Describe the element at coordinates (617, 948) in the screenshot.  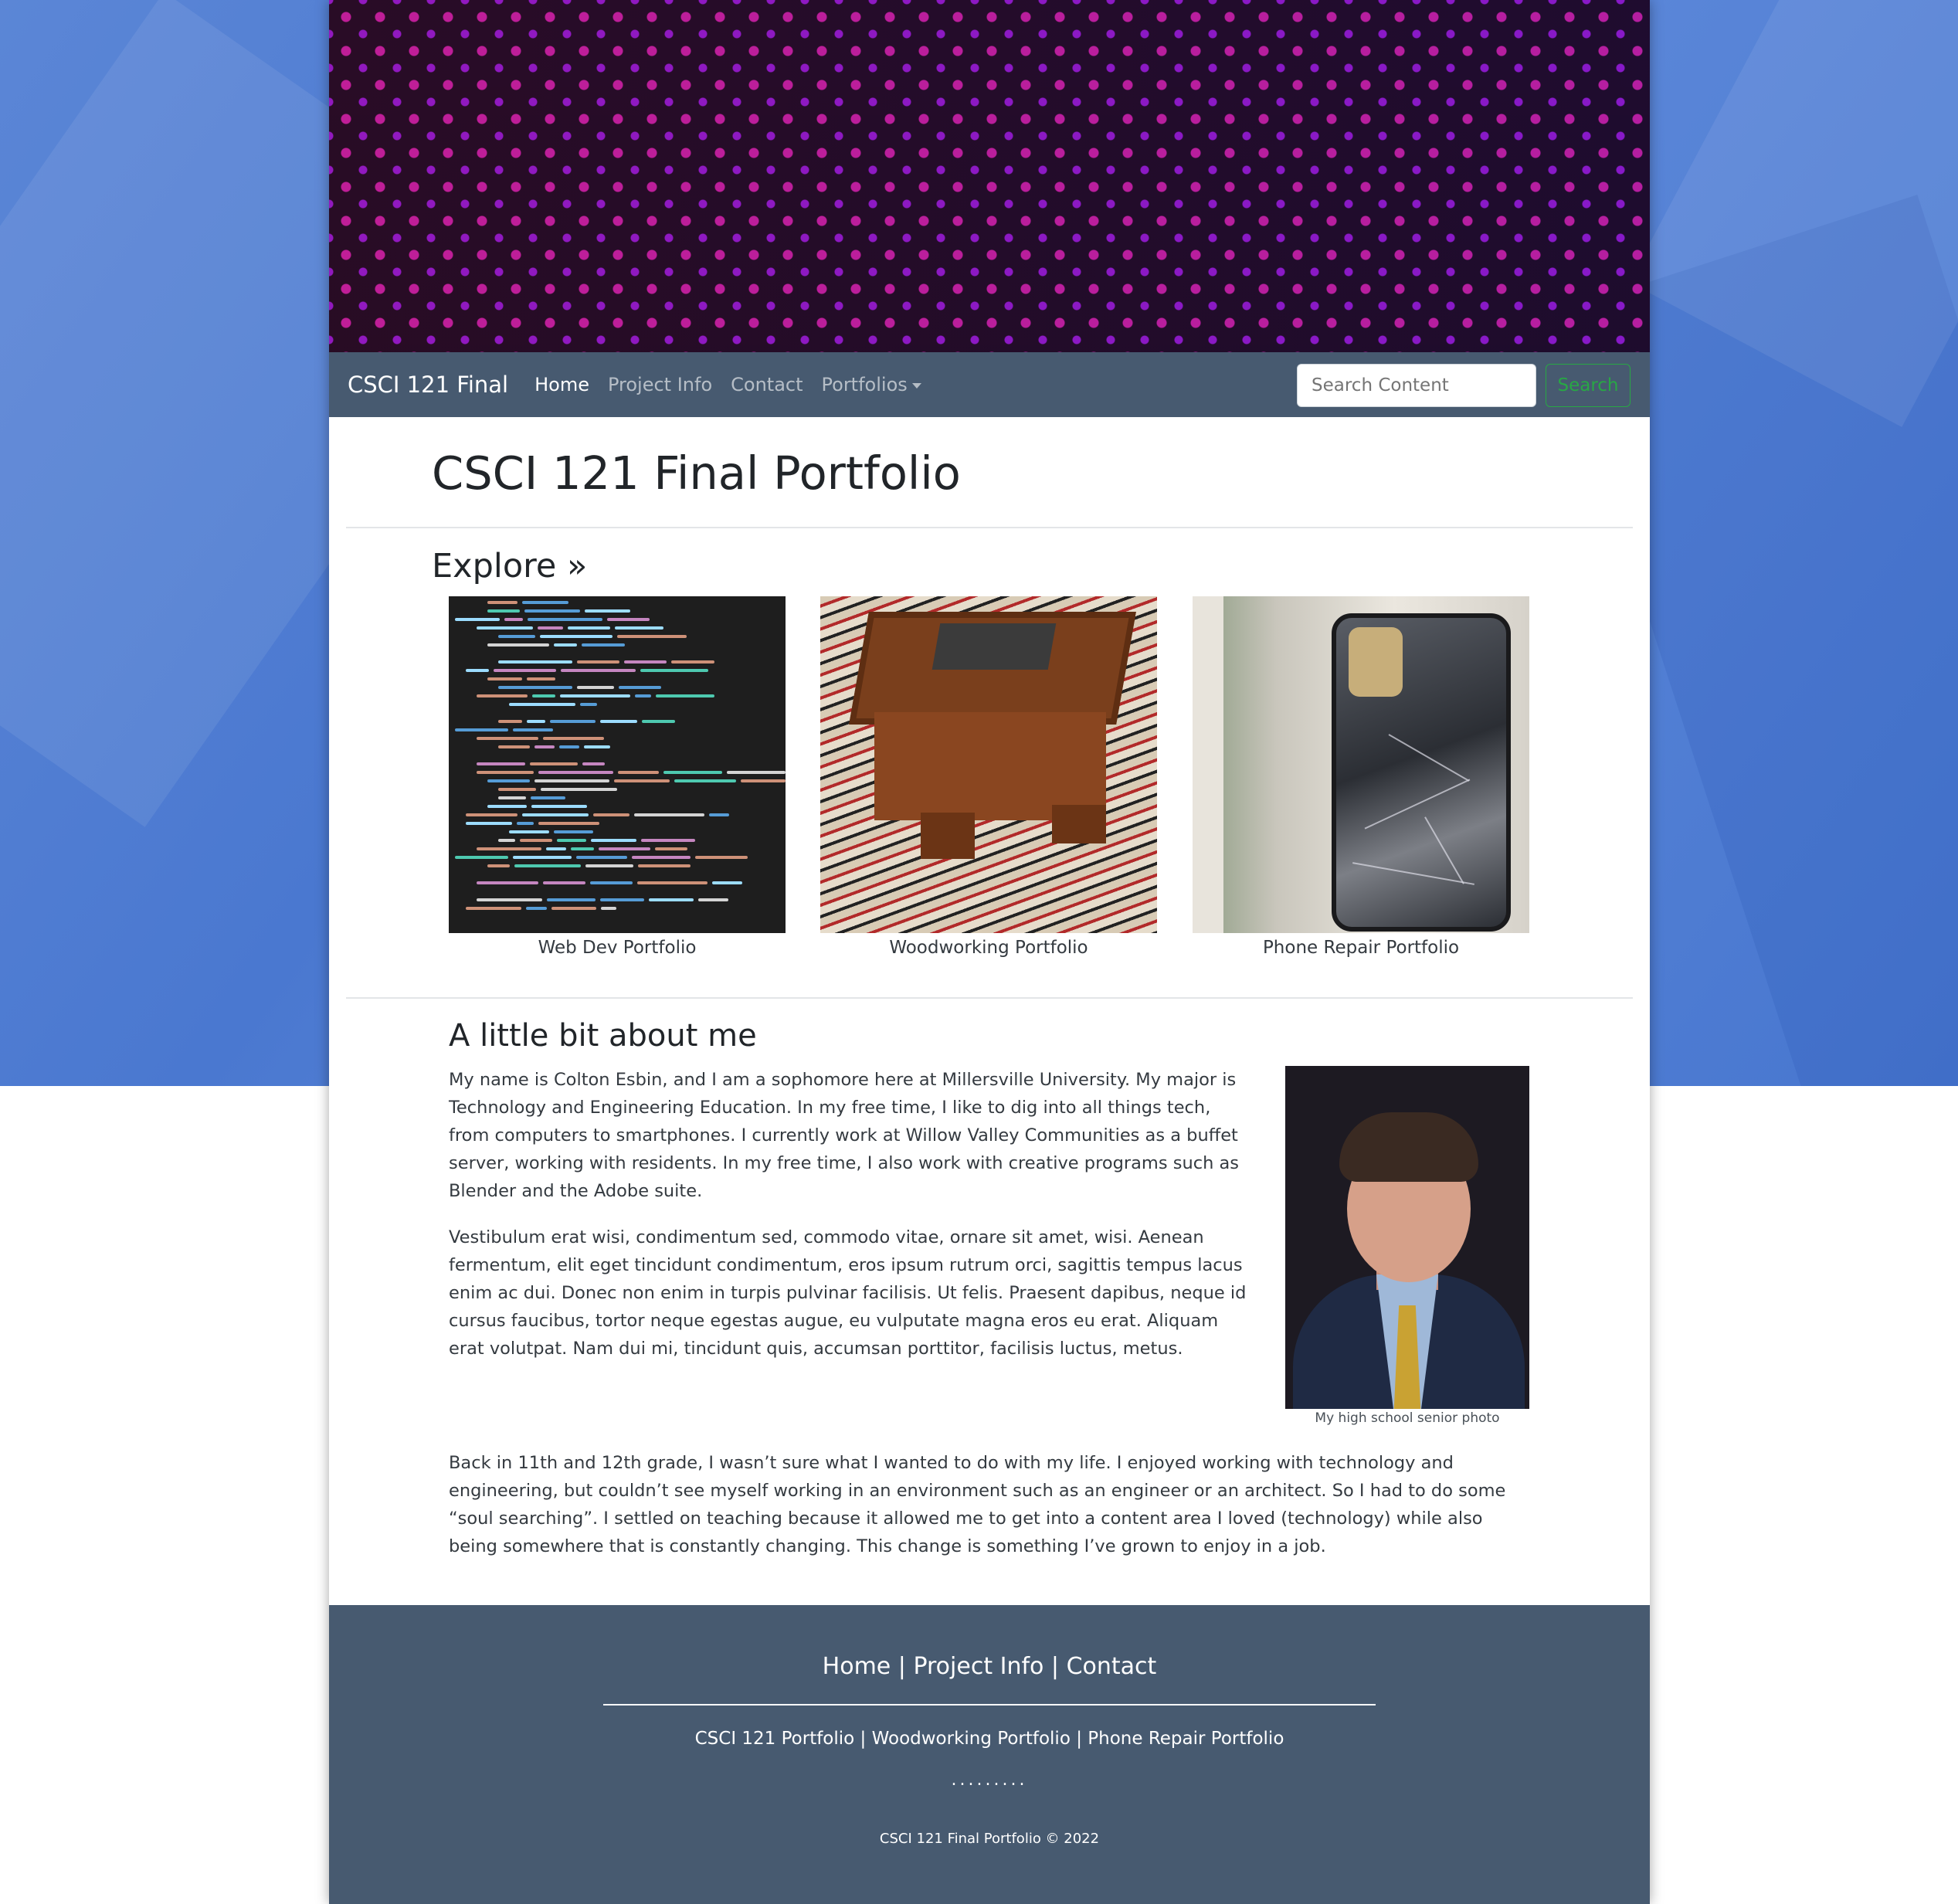
I see `card-caption: Web Dev Portfolio` at that location.